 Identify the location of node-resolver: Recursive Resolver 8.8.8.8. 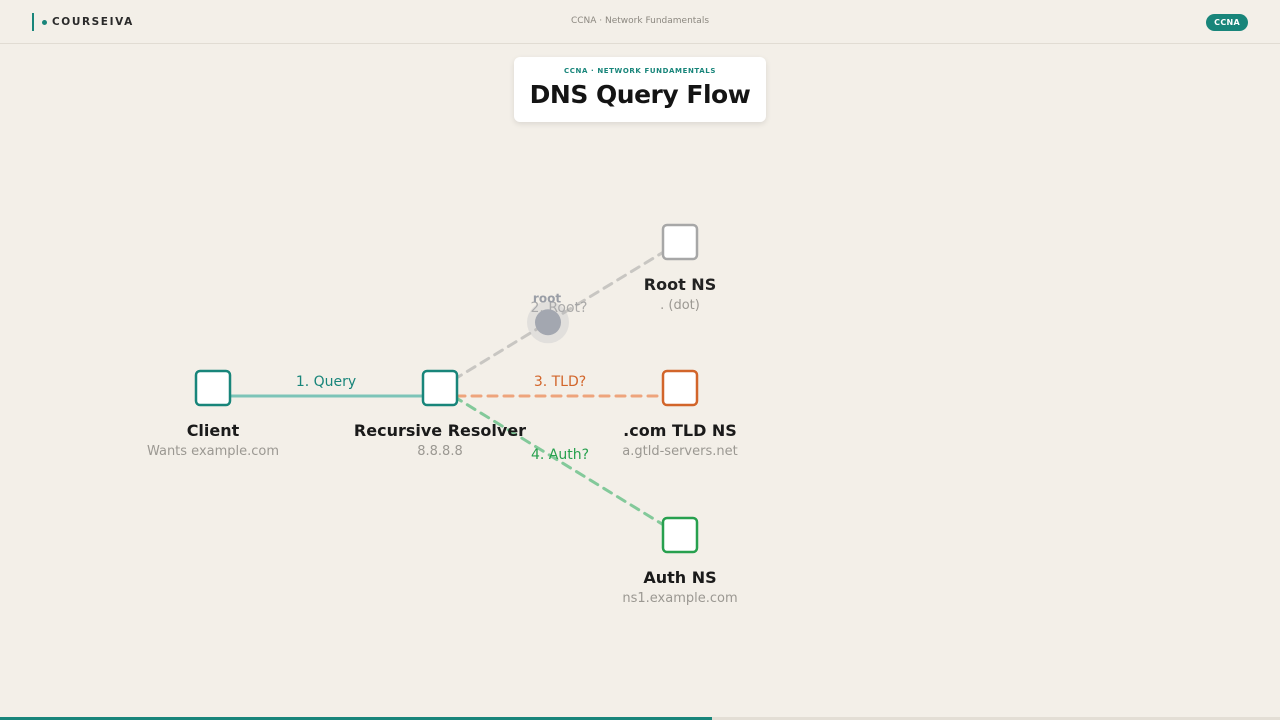
(440, 414).